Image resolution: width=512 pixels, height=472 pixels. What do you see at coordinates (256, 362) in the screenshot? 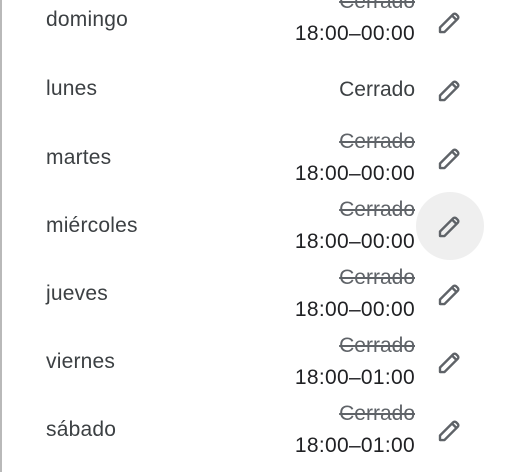
I see `hours-row-viernes: viernes Cerrado 18:00–01:00` at bounding box center [256, 362].